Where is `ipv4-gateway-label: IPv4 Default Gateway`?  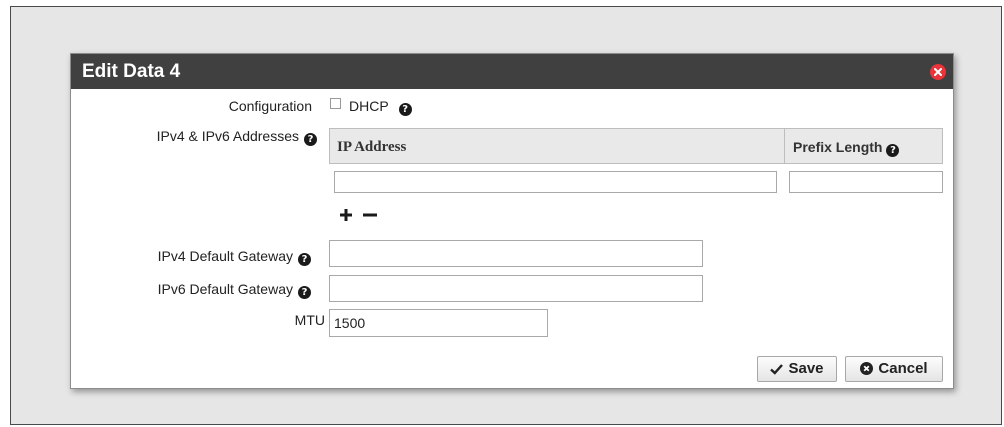 ipv4-gateway-label: IPv4 Default Gateway is located at coordinates (225, 256).